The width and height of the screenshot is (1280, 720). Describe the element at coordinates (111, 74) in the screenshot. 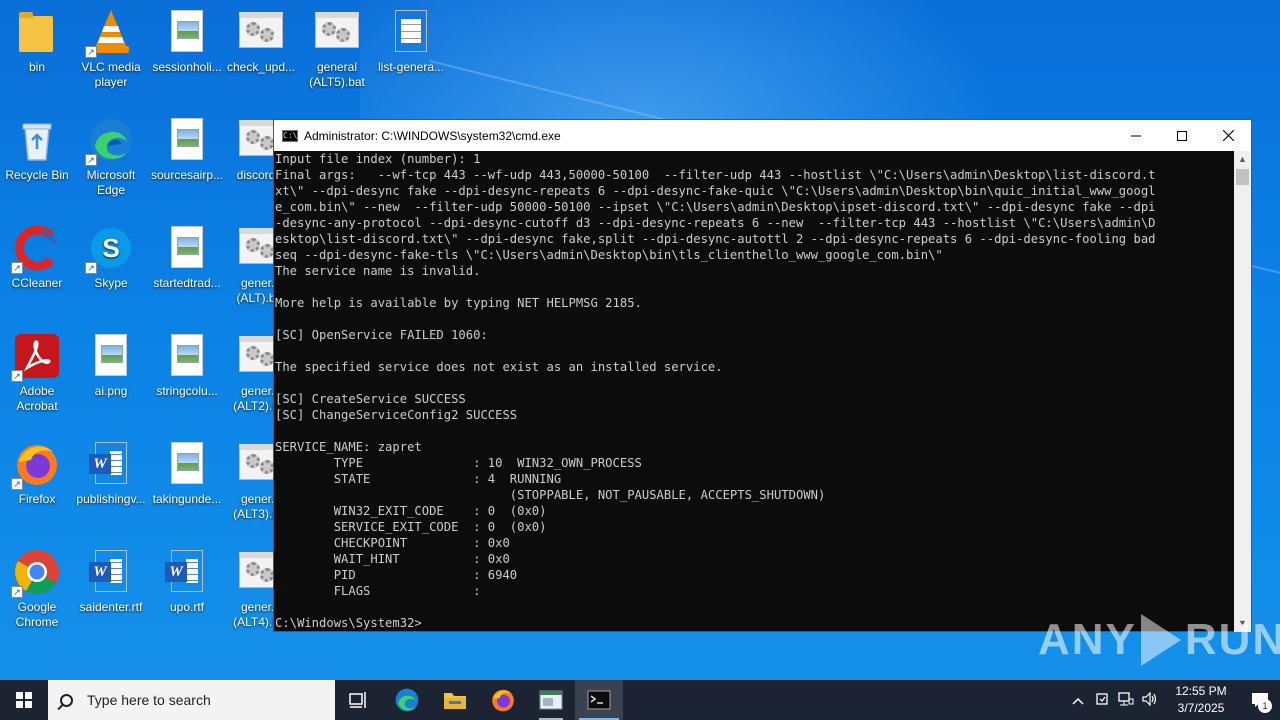

I see `desktop-icon-label: VLC media player` at that location.